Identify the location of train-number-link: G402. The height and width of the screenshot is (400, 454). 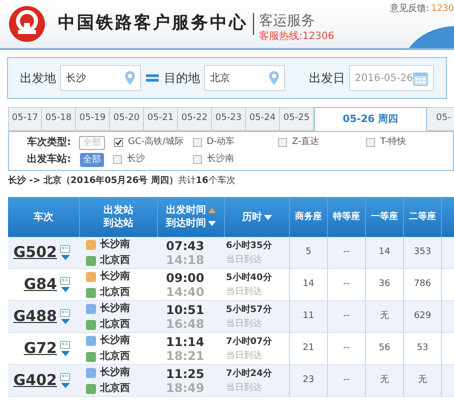
(35, 380).